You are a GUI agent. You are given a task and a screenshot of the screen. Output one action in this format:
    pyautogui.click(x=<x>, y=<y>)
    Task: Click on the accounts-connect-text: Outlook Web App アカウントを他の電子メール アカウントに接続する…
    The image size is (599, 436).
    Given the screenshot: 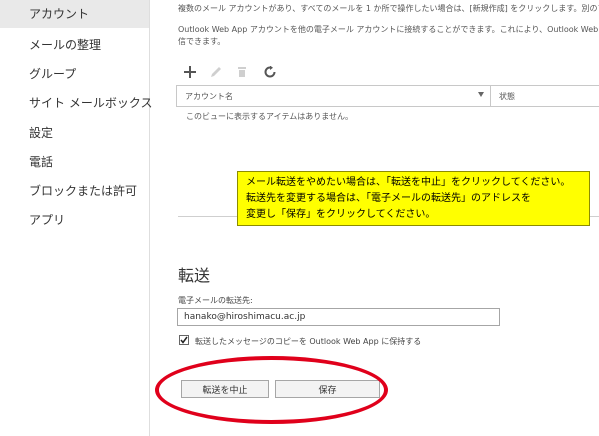 What is the action you would take?
    pyautogui.click(x=388, y=29)
    